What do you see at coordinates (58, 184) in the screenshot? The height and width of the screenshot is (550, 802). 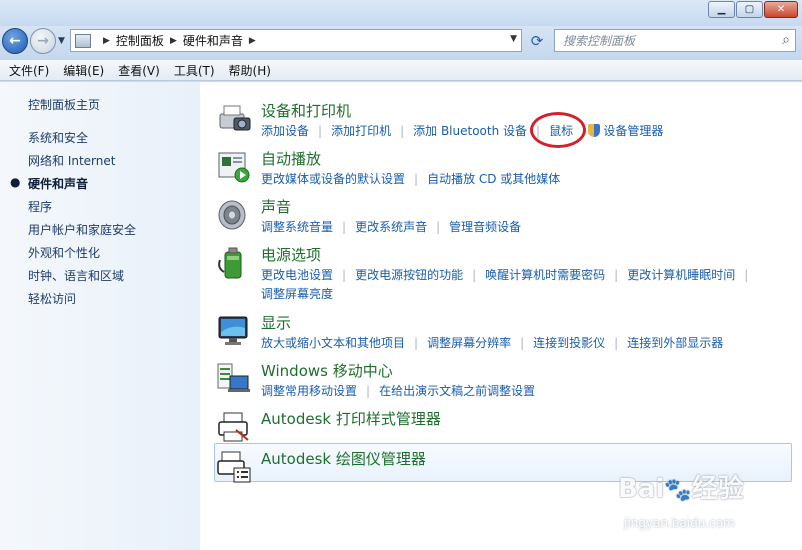 I see `sidebar-item-label: 硬件和声音` at bounding box center [58, 184].